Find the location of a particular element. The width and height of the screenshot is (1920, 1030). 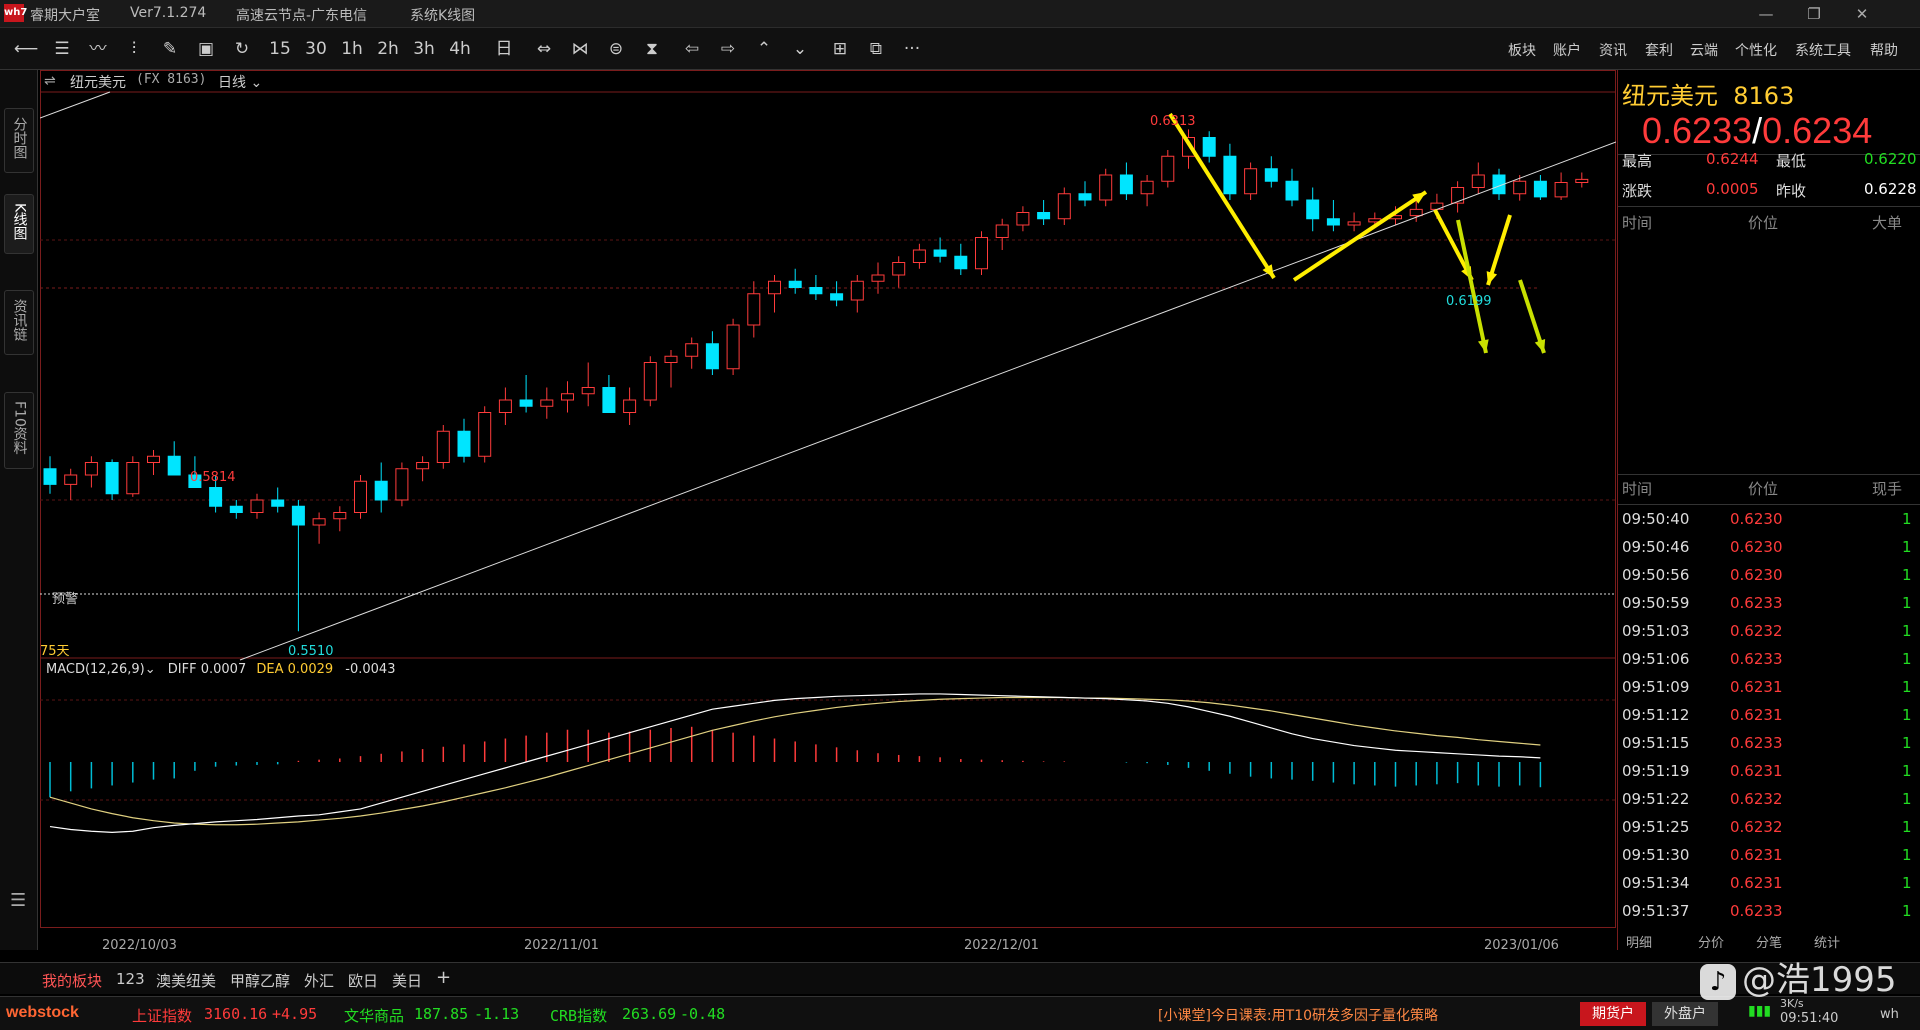

layer-icon: ⊜ is located at coordinates (616, 49).